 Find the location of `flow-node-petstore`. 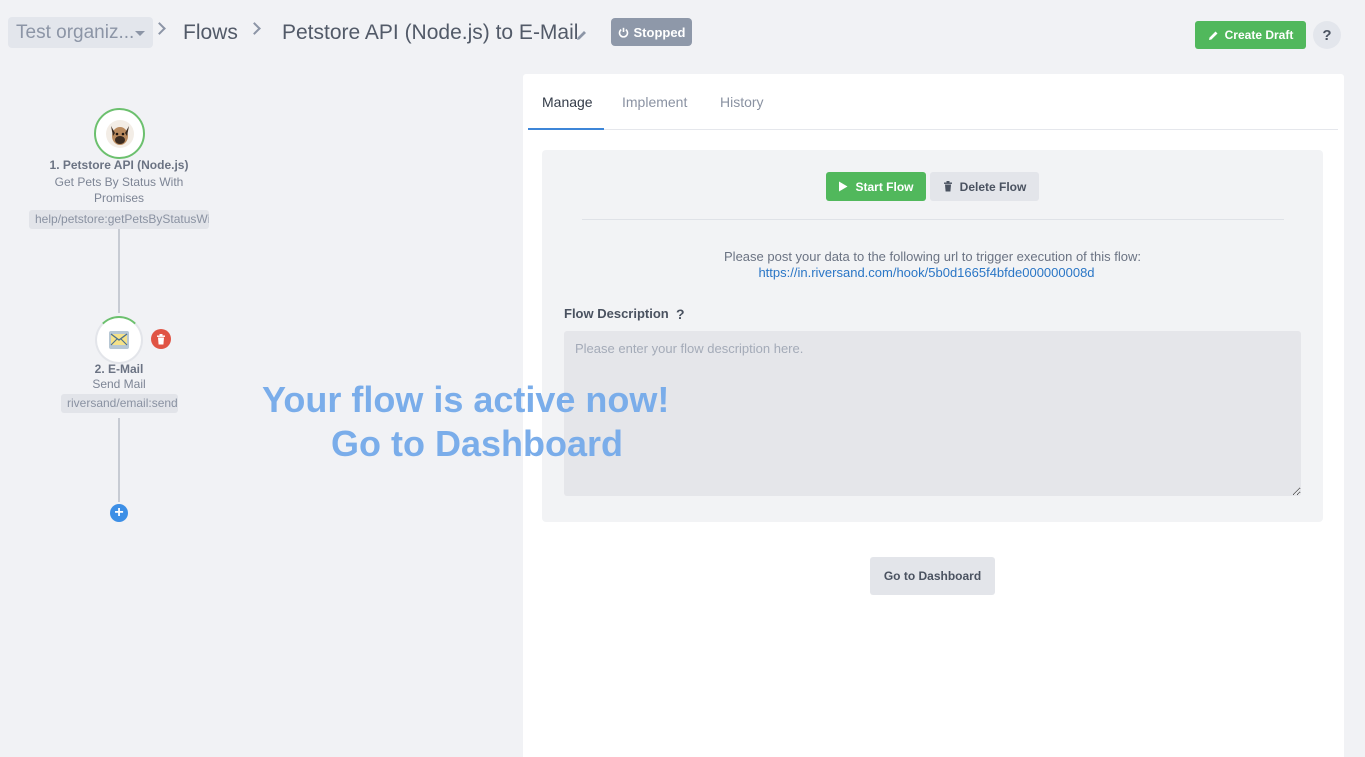

flow-node-petstore is located at coordinates (119, 133).